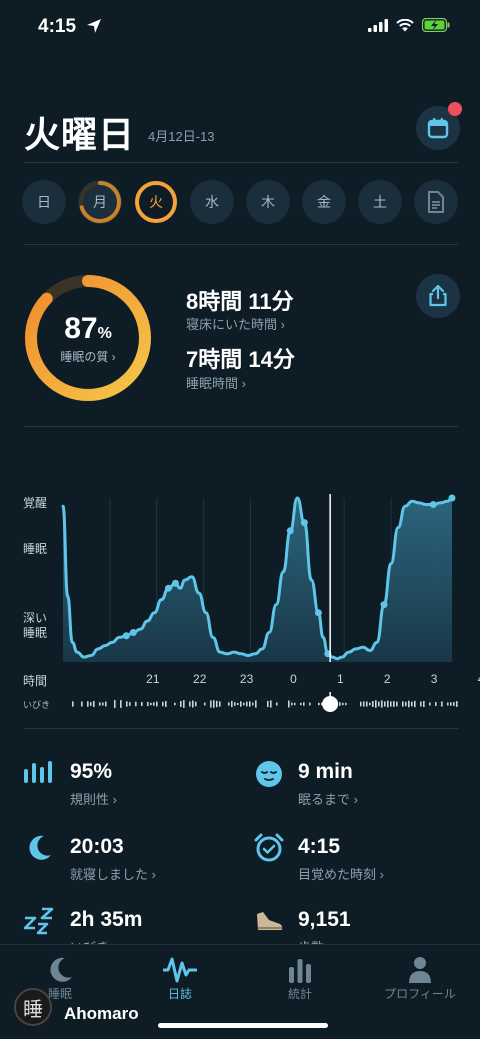 The image size is (480, 1039). What do you see at coordinates (180, 970) in the screenshot?
I see `waveform-icon` at bounding box center [180, 970].